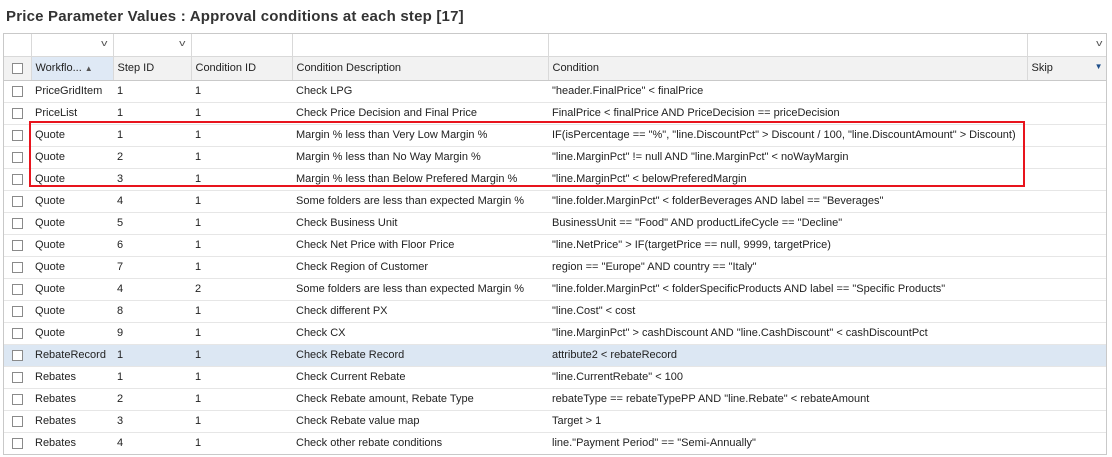 The image size is (1112, 457). I want to click on filter-condition, so click(788, 45).